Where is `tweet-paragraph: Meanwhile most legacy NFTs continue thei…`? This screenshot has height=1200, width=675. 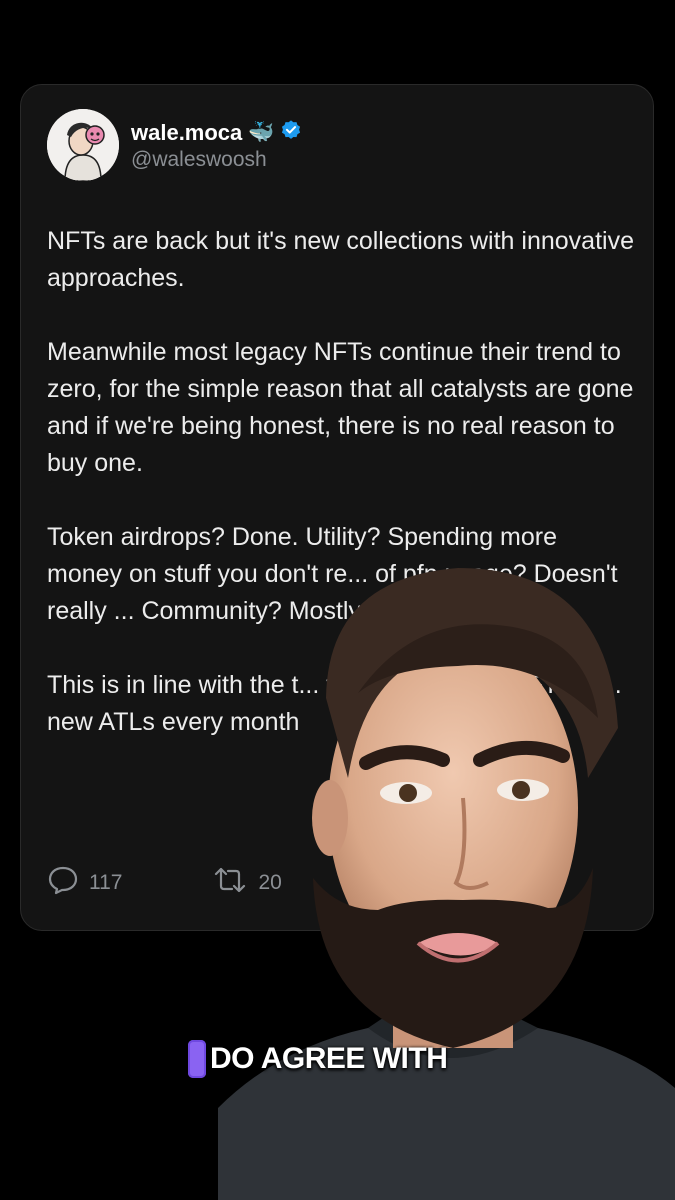
tweet-paragraph: Meanwhile most legacy NFTs continue thei… is located at coordinates (340, 407).